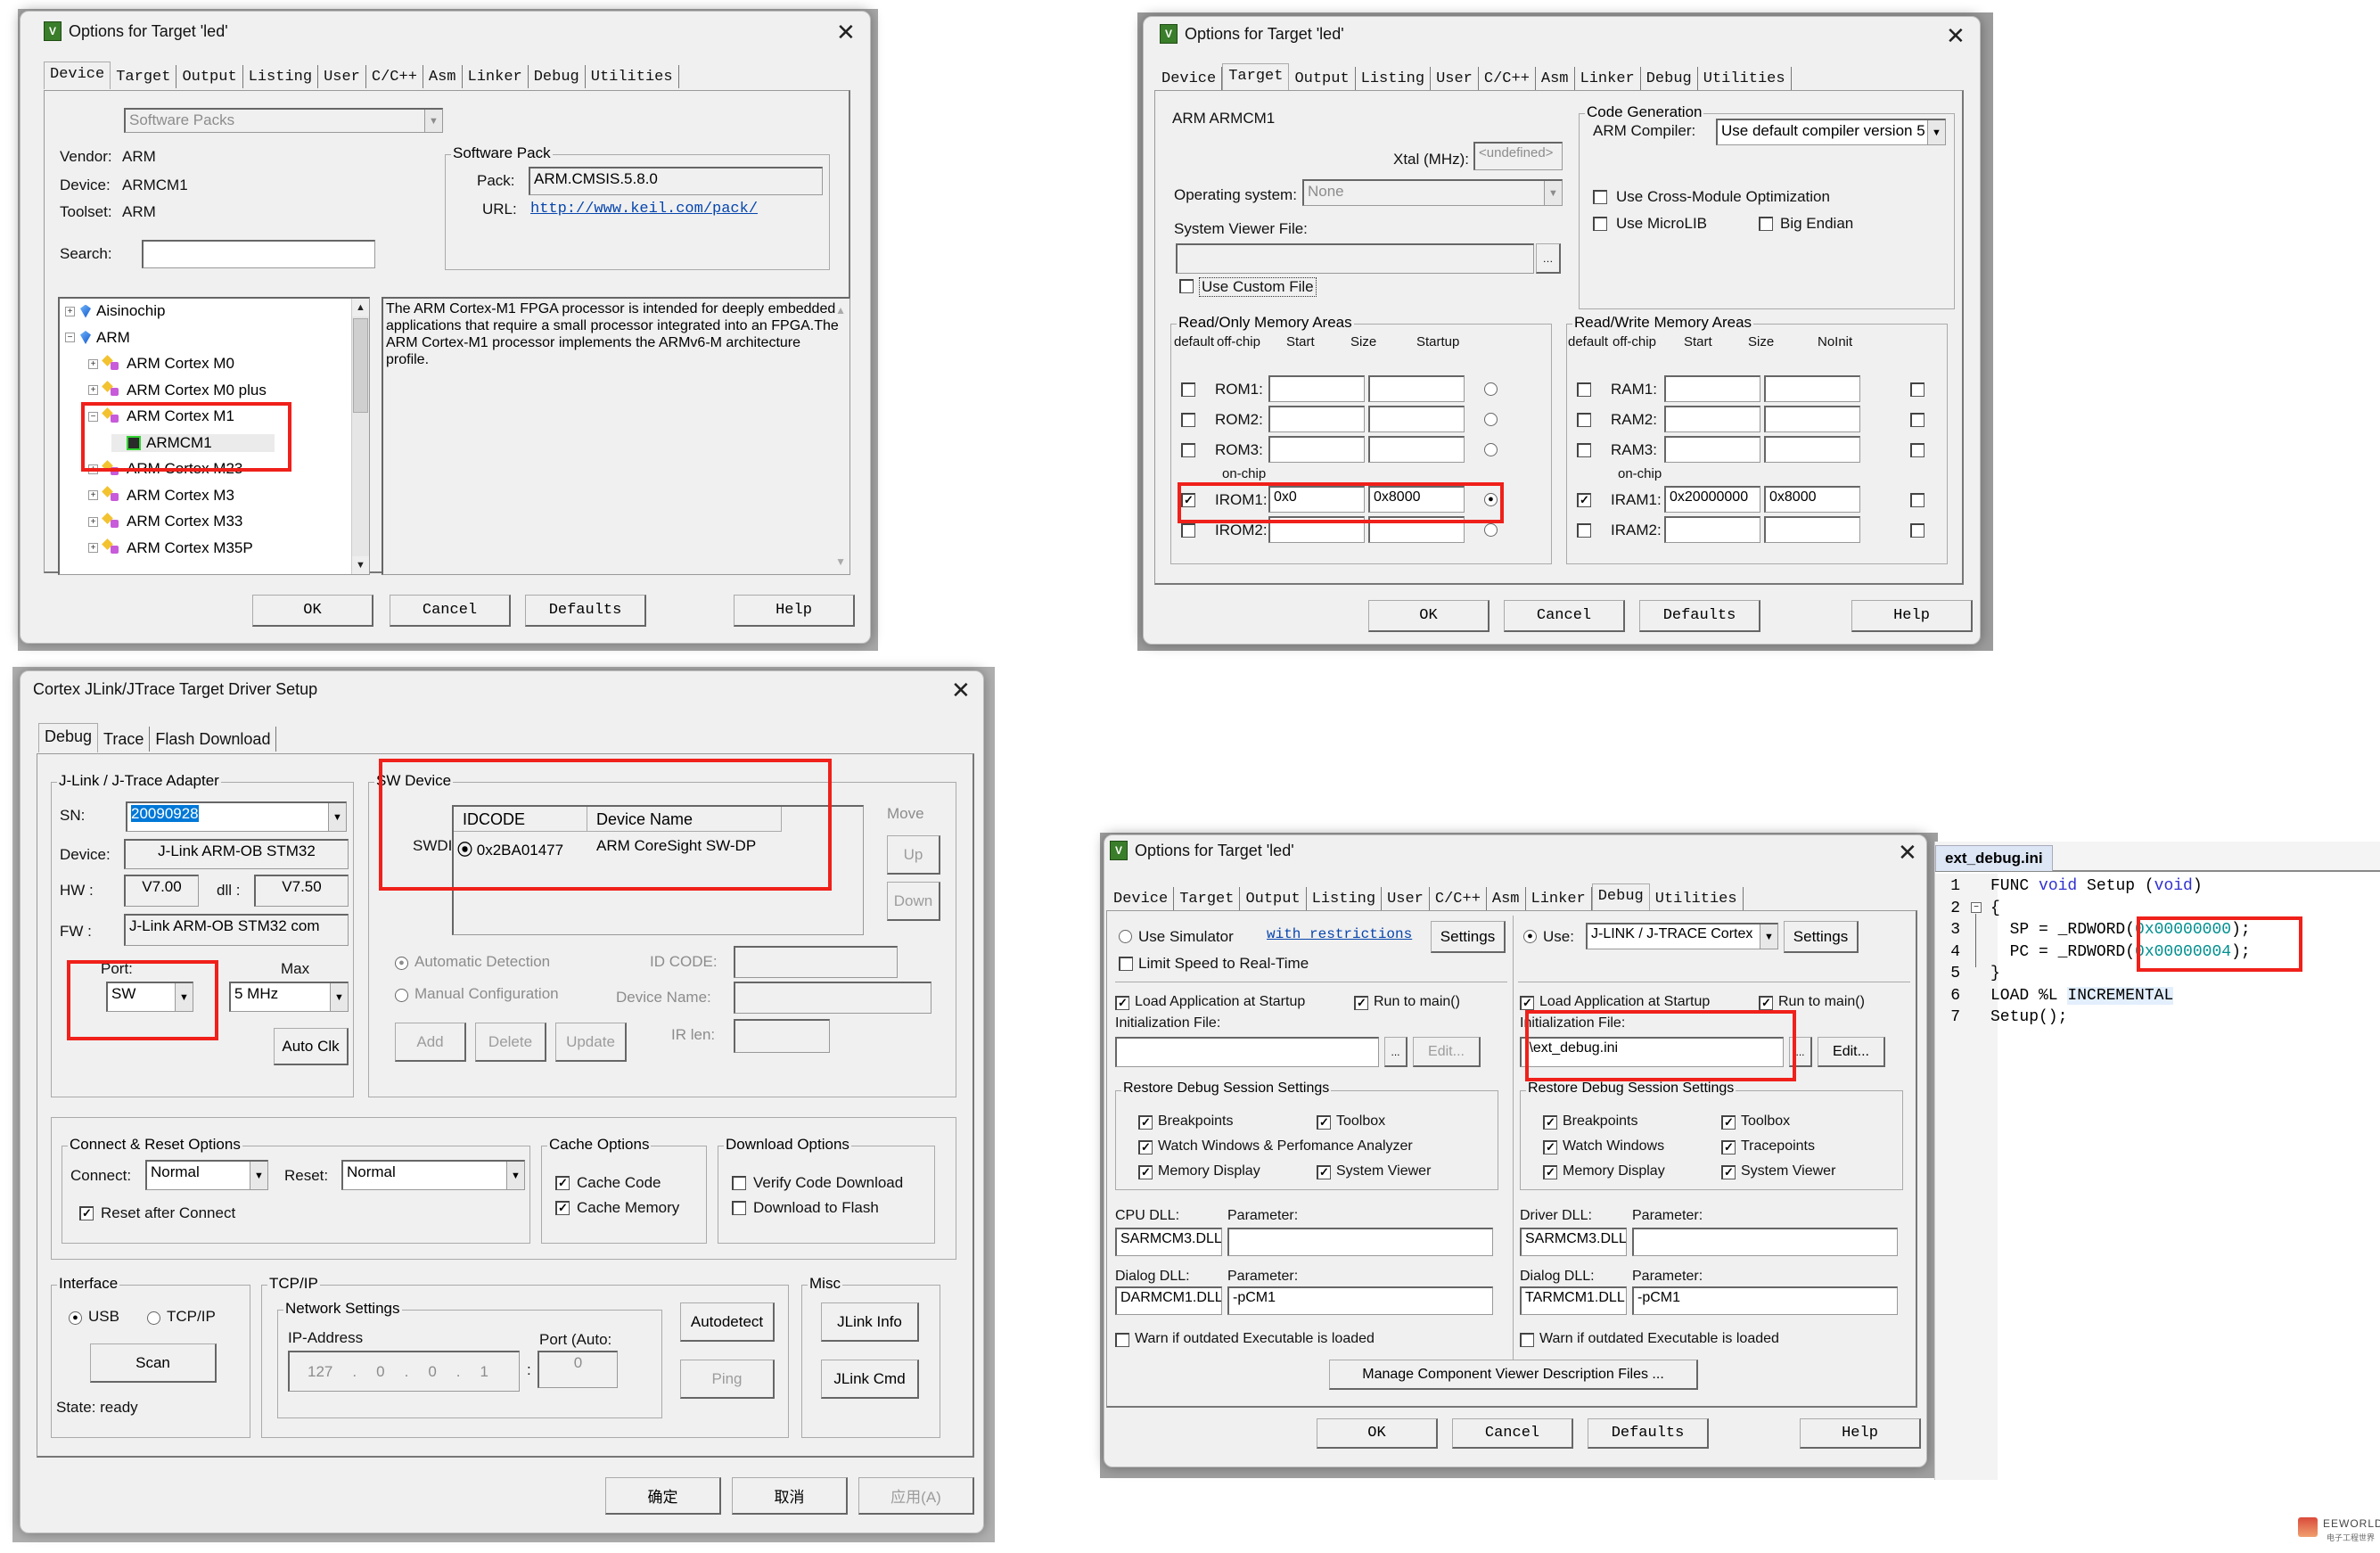 Image resolution: width=2380 pixels, height=1553 pixels. Describe the element at coordinates (97, 338) in the screenshot. I see `tree-item: − ARM` at that location.